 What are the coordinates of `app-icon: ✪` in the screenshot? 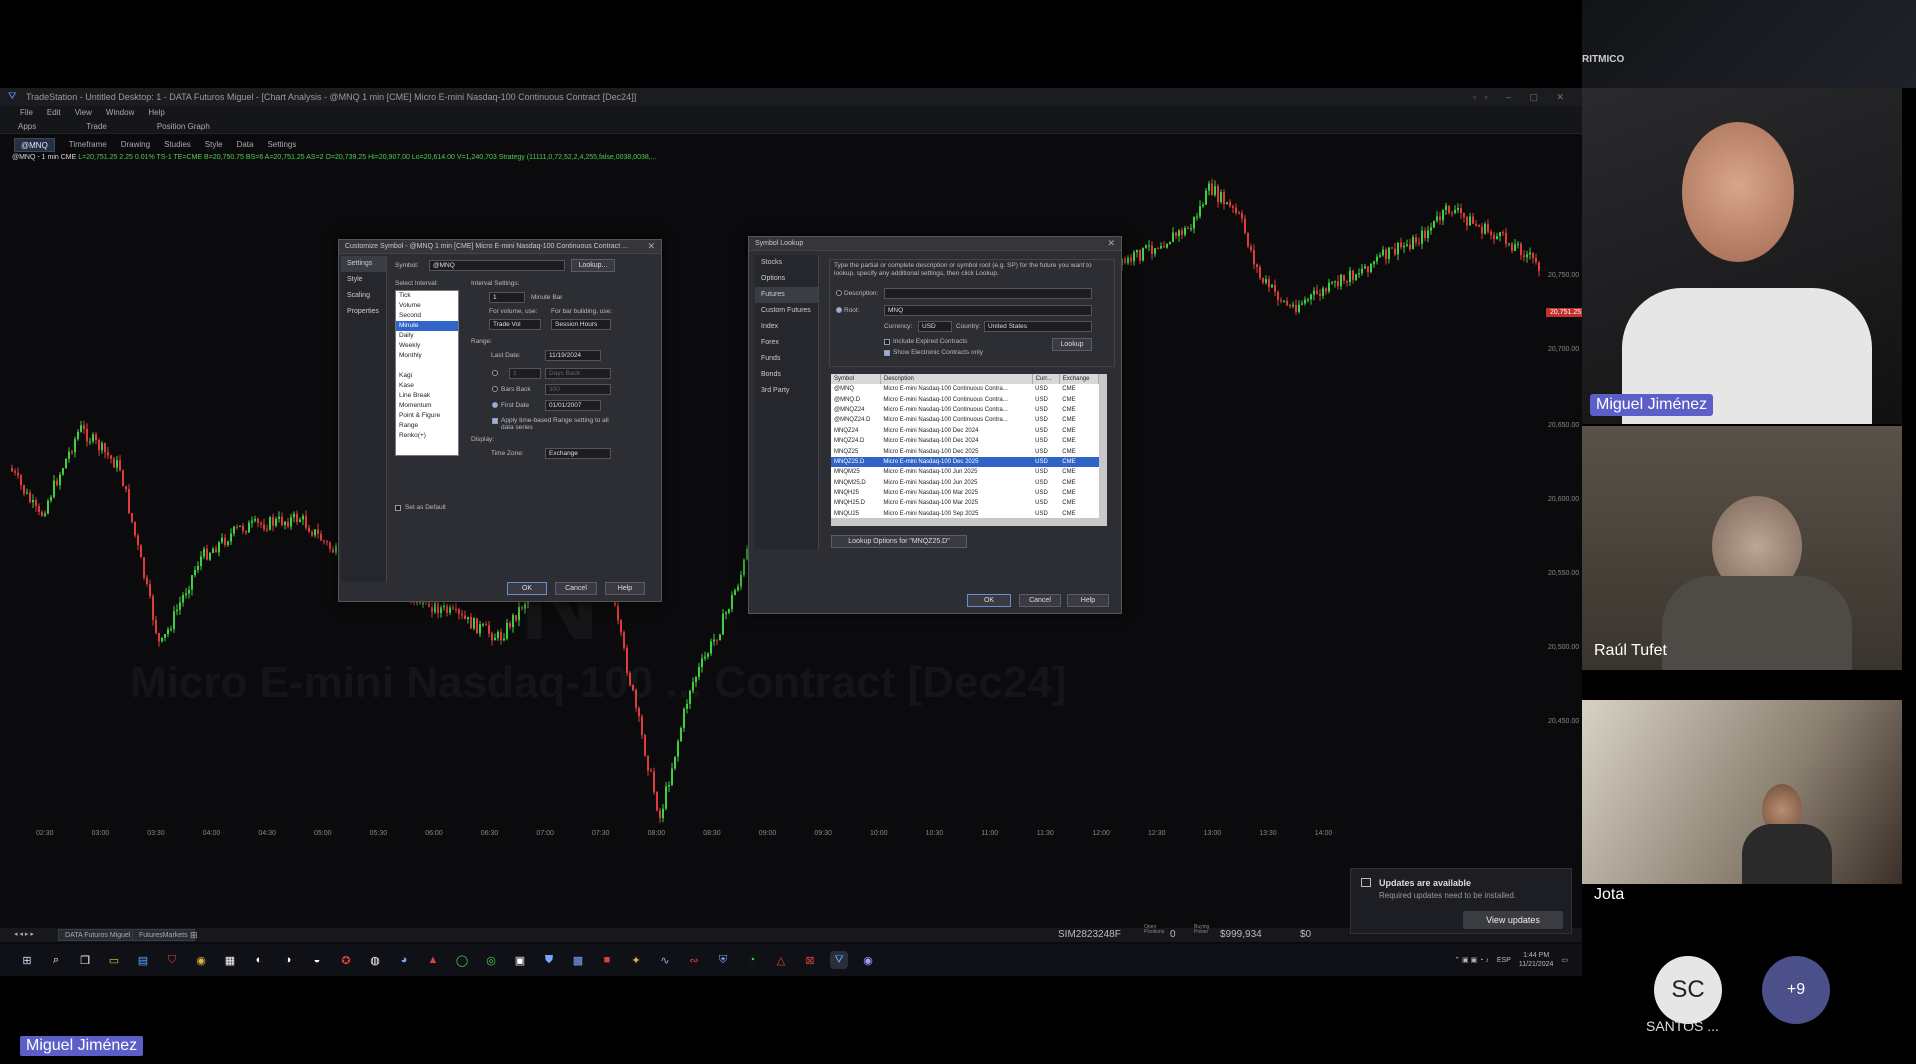 It's located at (346, 960).